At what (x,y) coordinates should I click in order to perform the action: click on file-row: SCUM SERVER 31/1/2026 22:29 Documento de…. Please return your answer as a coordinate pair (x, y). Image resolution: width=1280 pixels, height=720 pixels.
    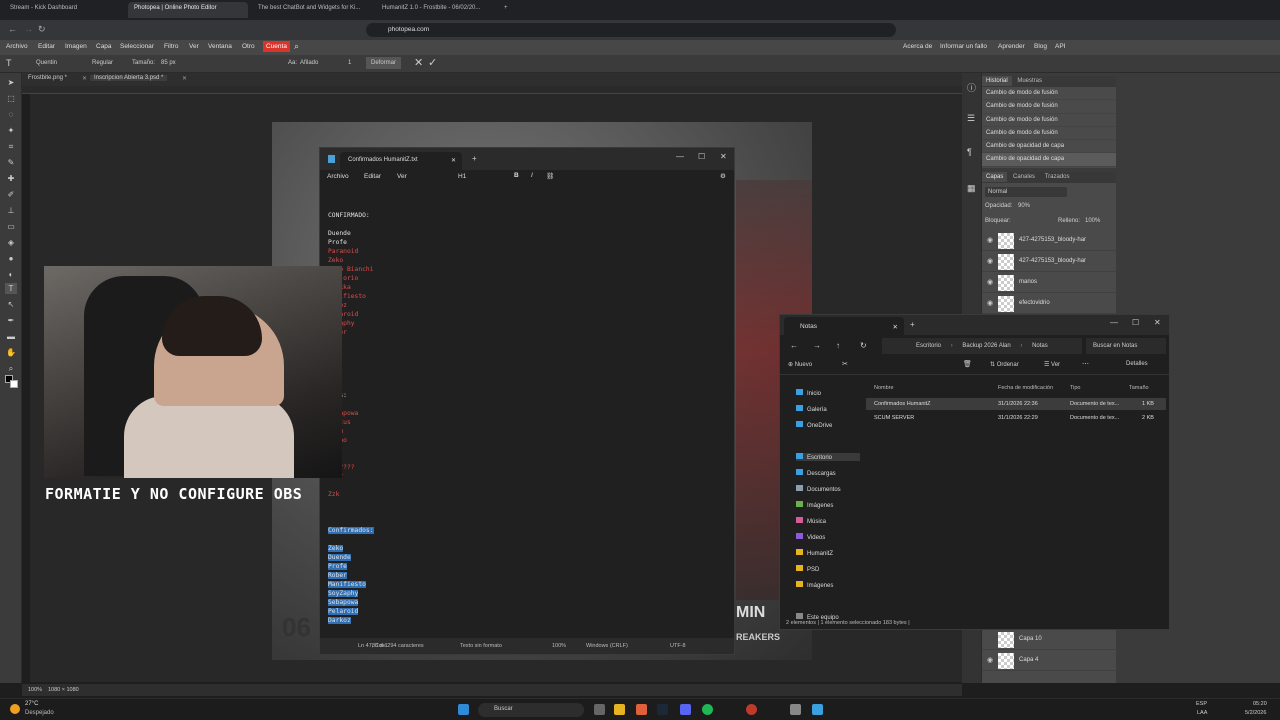
    Looking at the image, I should click on (1016, 418).